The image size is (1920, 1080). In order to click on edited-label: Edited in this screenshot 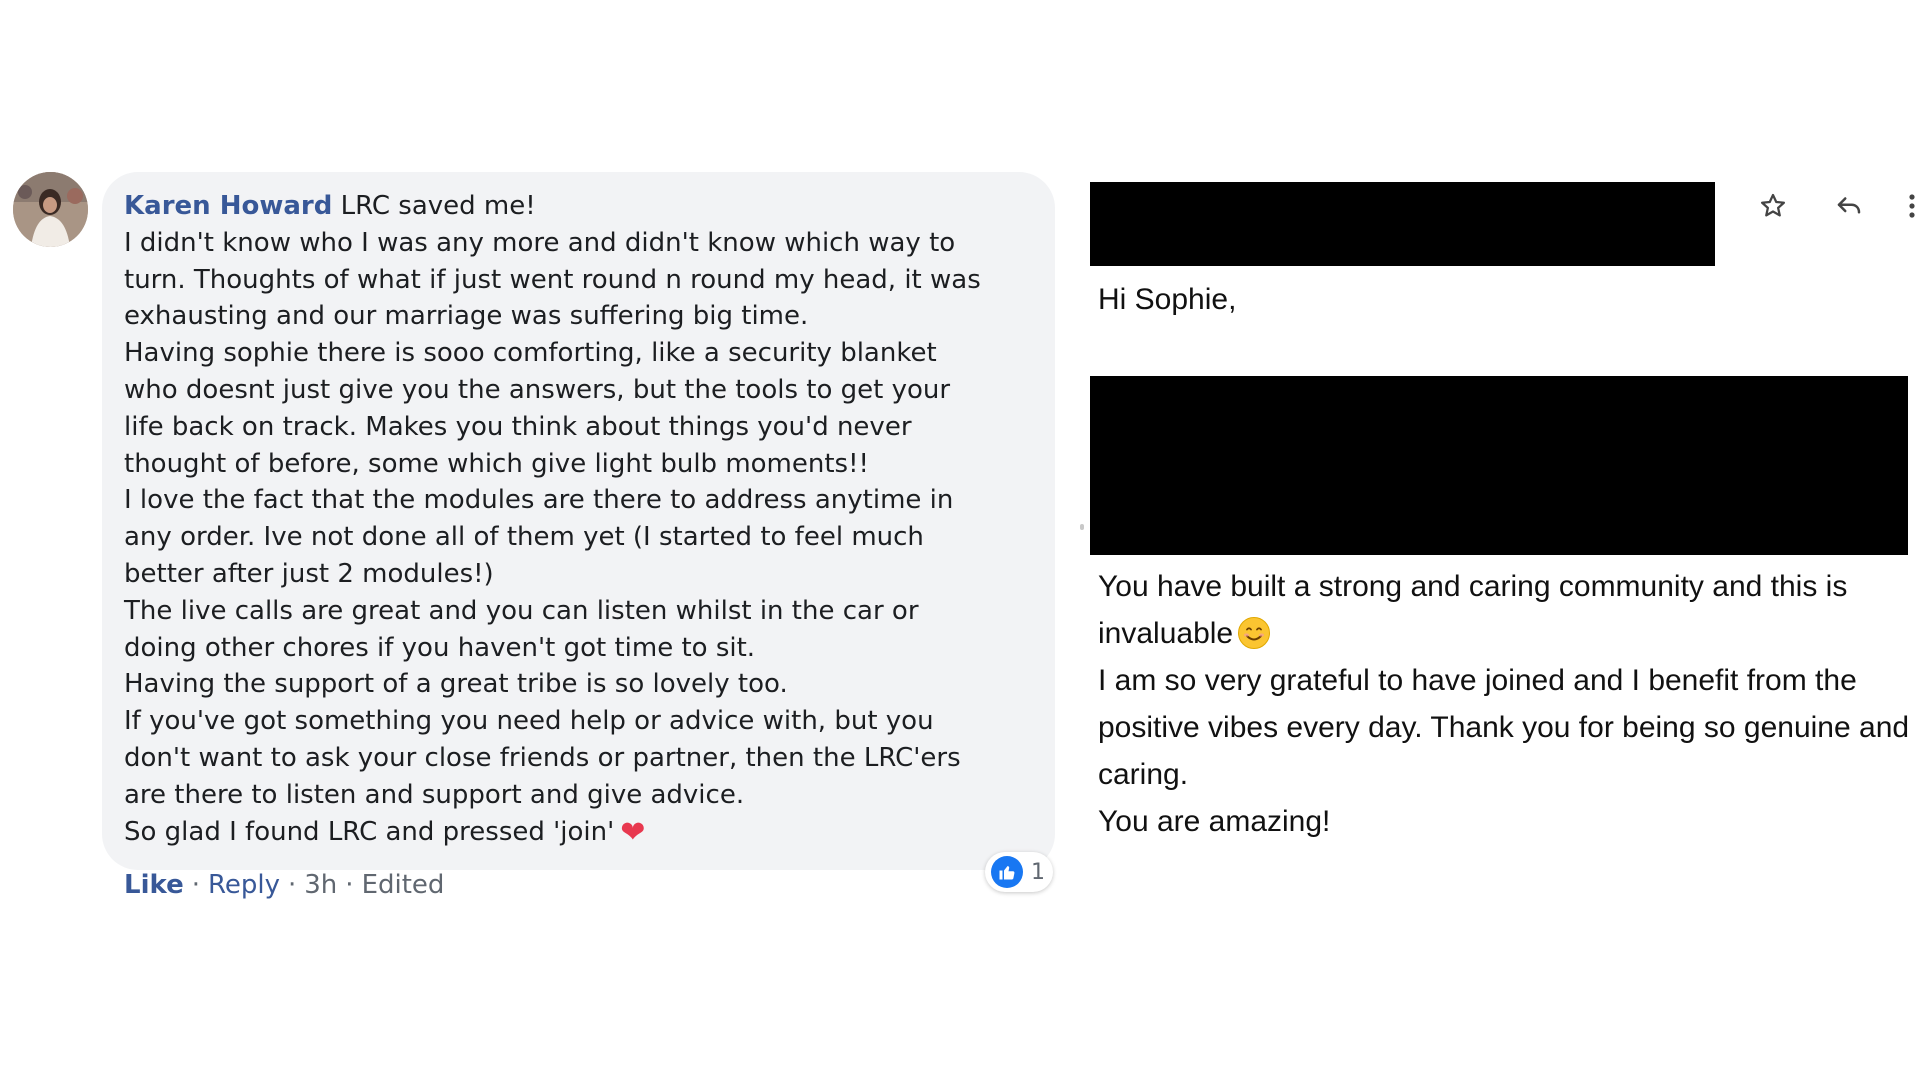, I will do `click(403, 885)`.